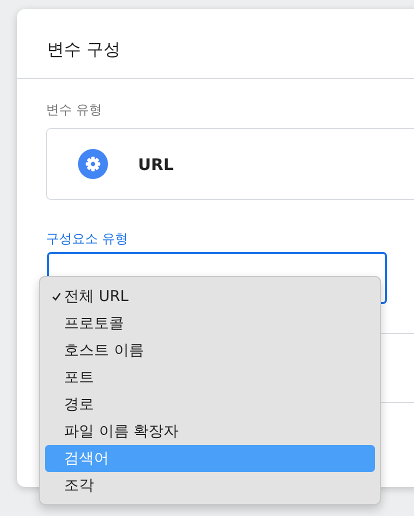 The image size is (414, 516). I want to click on component-type-label: 구성요소 유형, so click(88, 240).